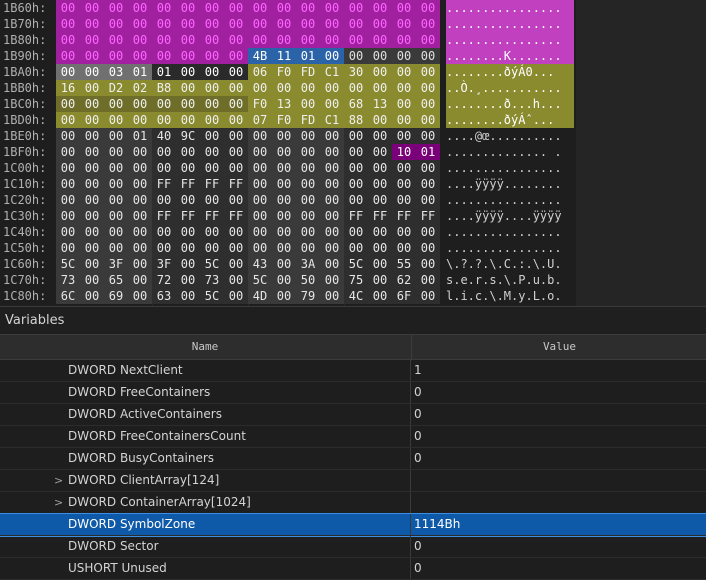 Image resolution: width=706 pixels, height=580 pixels. I want to click on variable-row: DWORD FreeContainersCount 0, so click(353, 437).